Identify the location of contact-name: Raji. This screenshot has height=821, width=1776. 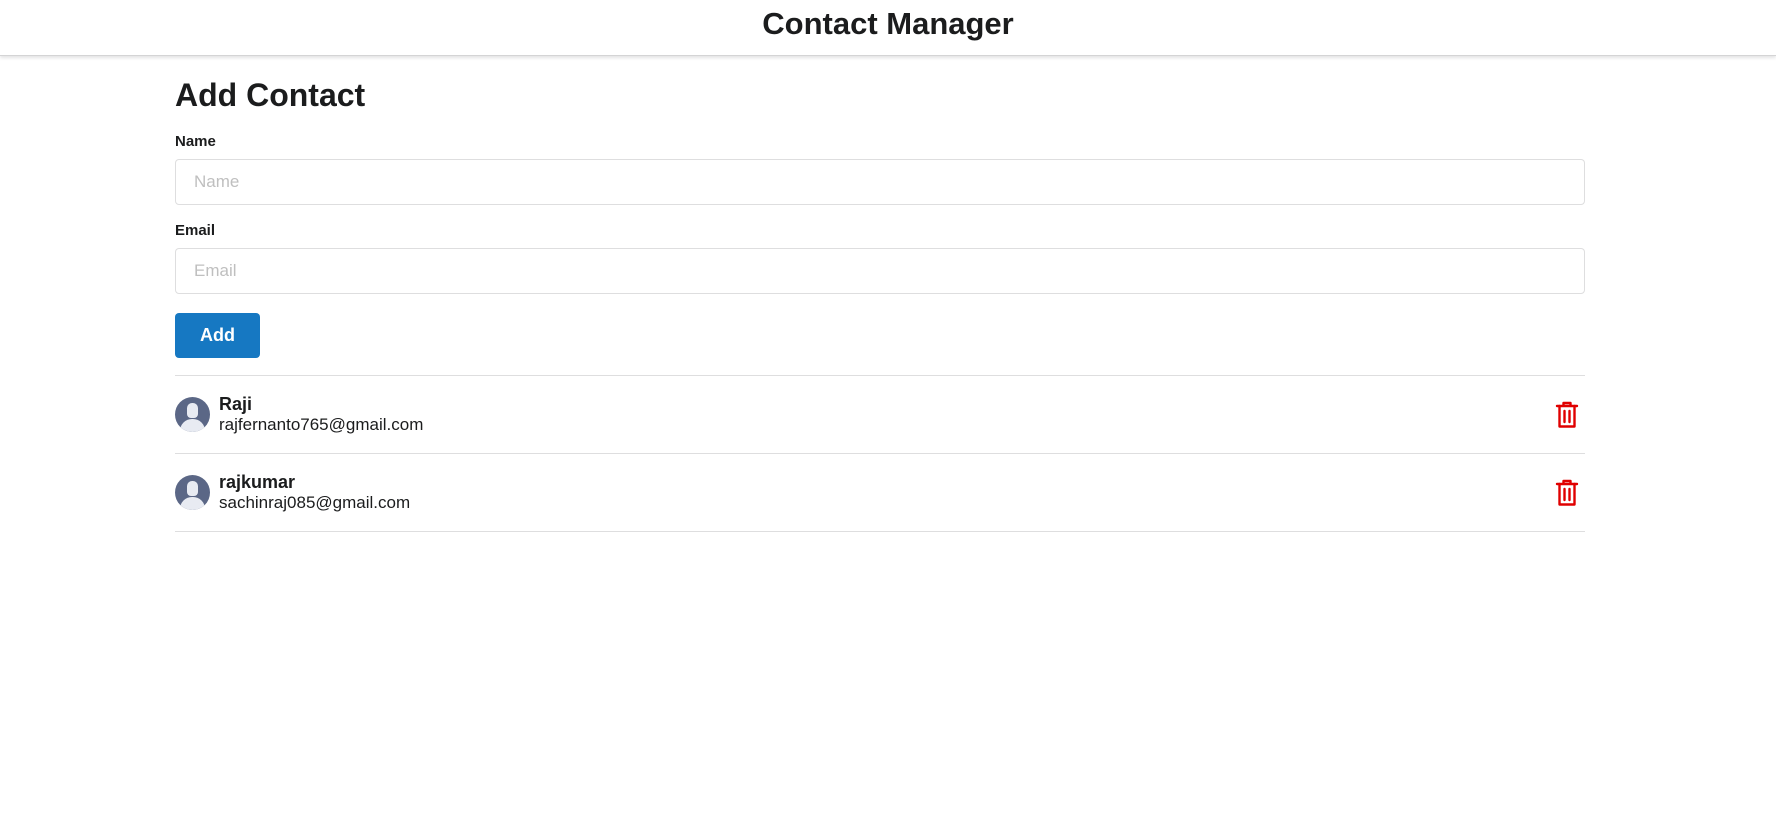
(236, 403).